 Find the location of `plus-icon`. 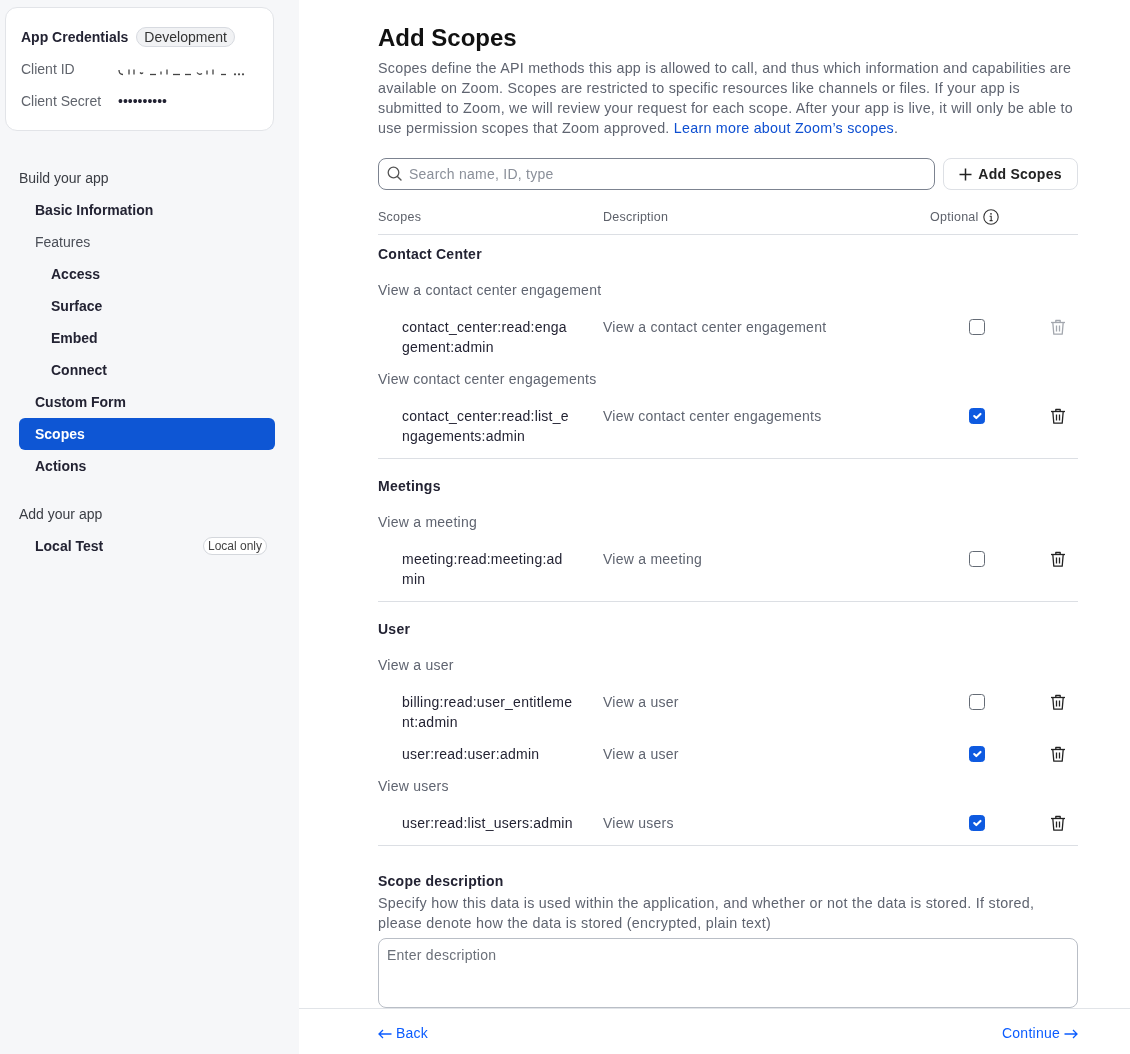

plus-icon is located at coordinates (966, 174).